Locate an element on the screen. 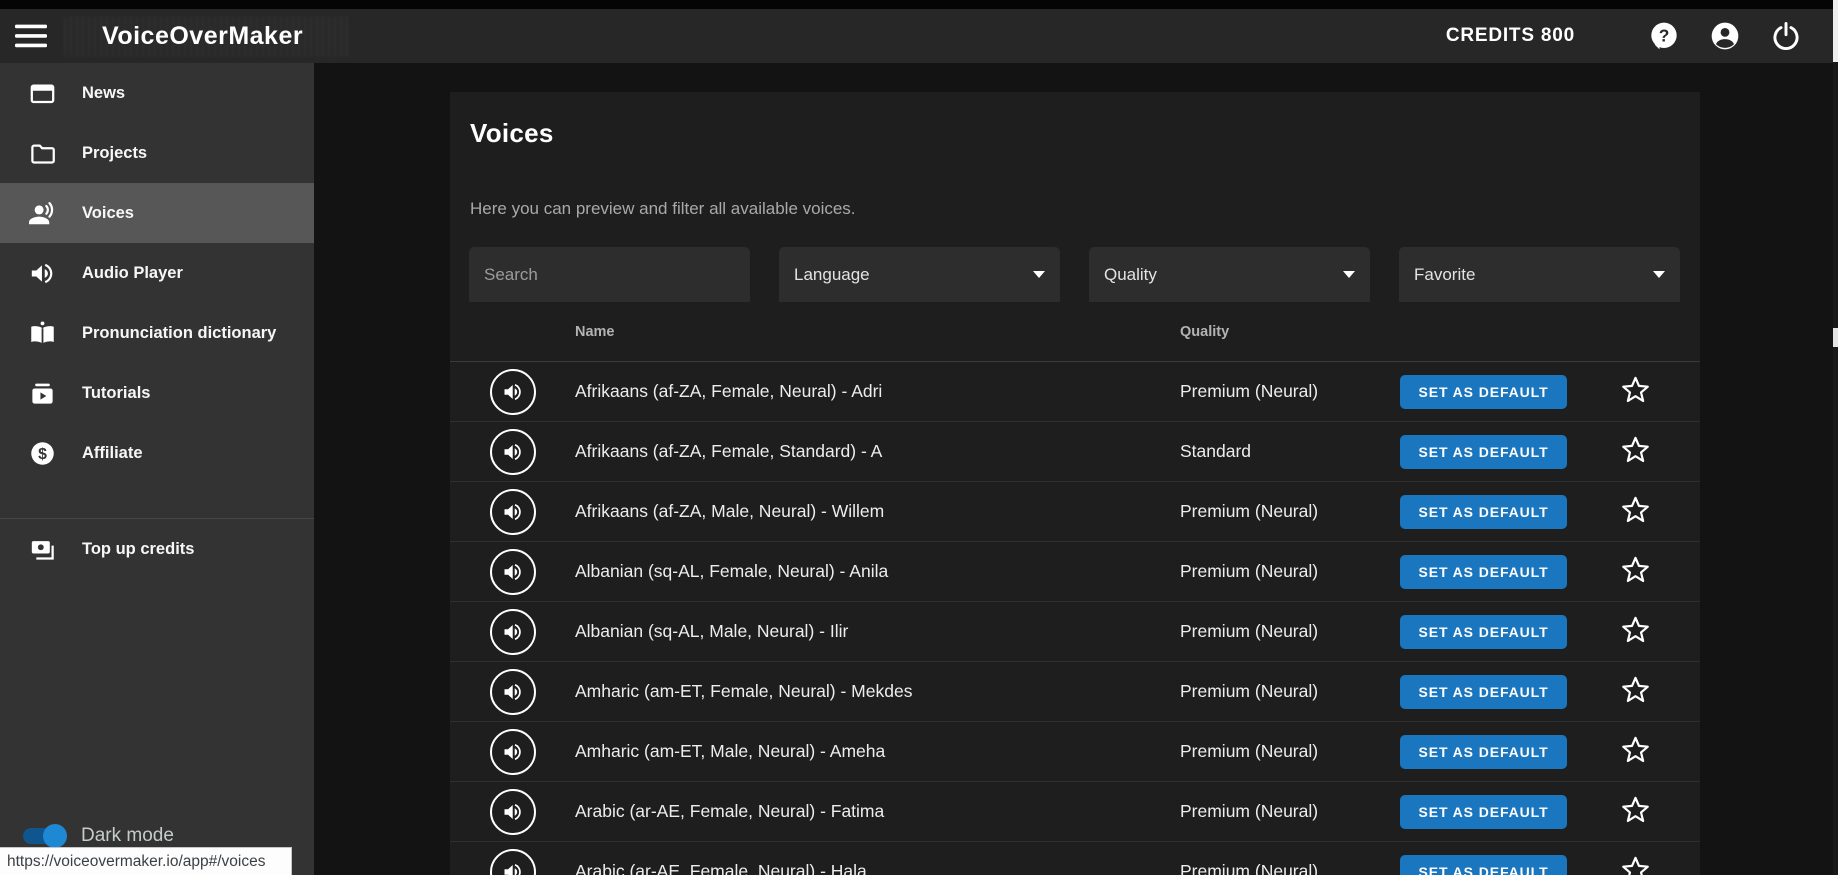  scrollbar is located at coordinates (1835, 437).